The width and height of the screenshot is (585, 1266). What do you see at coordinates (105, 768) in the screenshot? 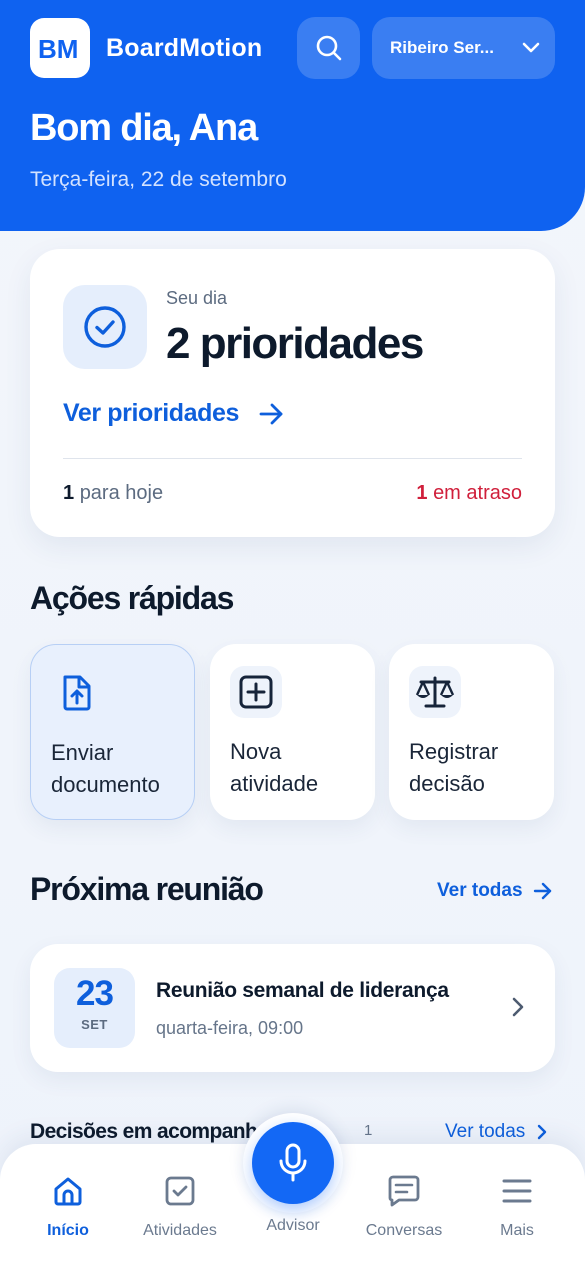
I see `upload-document-label: Enviar documento` at bounding box center [105, 768].